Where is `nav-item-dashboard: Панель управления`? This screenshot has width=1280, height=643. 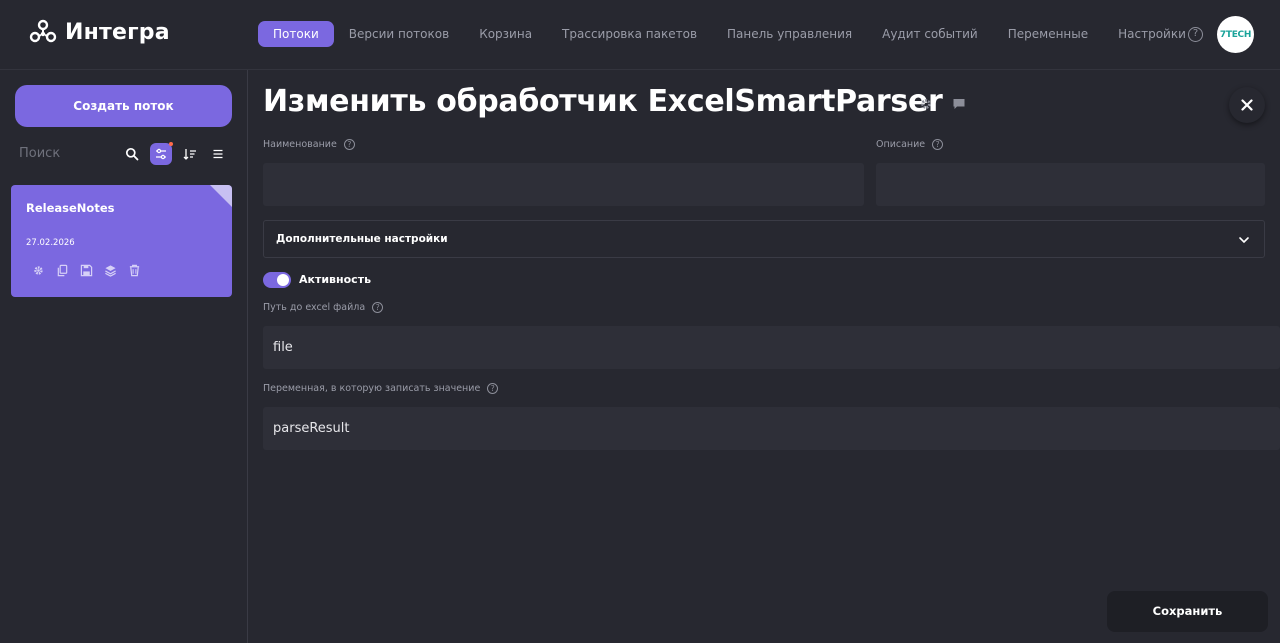 nav-item-dashboard: Панель управления is located at coordinates (789, 34).